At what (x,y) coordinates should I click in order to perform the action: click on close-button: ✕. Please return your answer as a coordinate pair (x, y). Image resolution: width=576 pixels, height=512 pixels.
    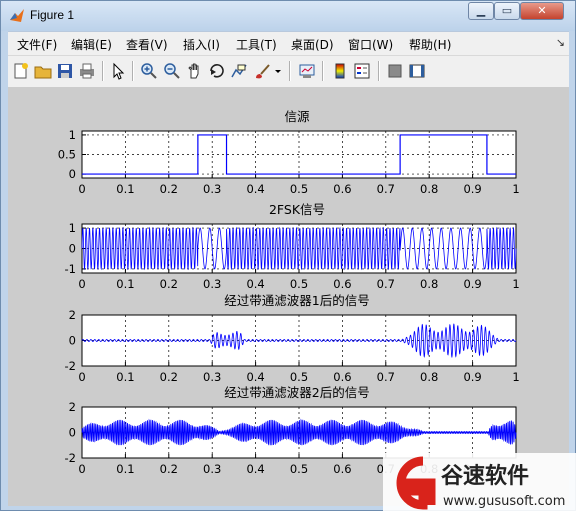
    Looking at the image, I should click on (542, 11).